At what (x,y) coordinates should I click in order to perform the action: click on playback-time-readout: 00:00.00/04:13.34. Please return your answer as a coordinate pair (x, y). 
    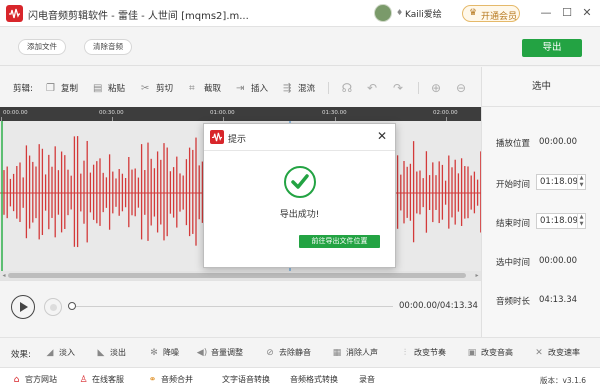
    Looking at the image, I should click on (438, 306).